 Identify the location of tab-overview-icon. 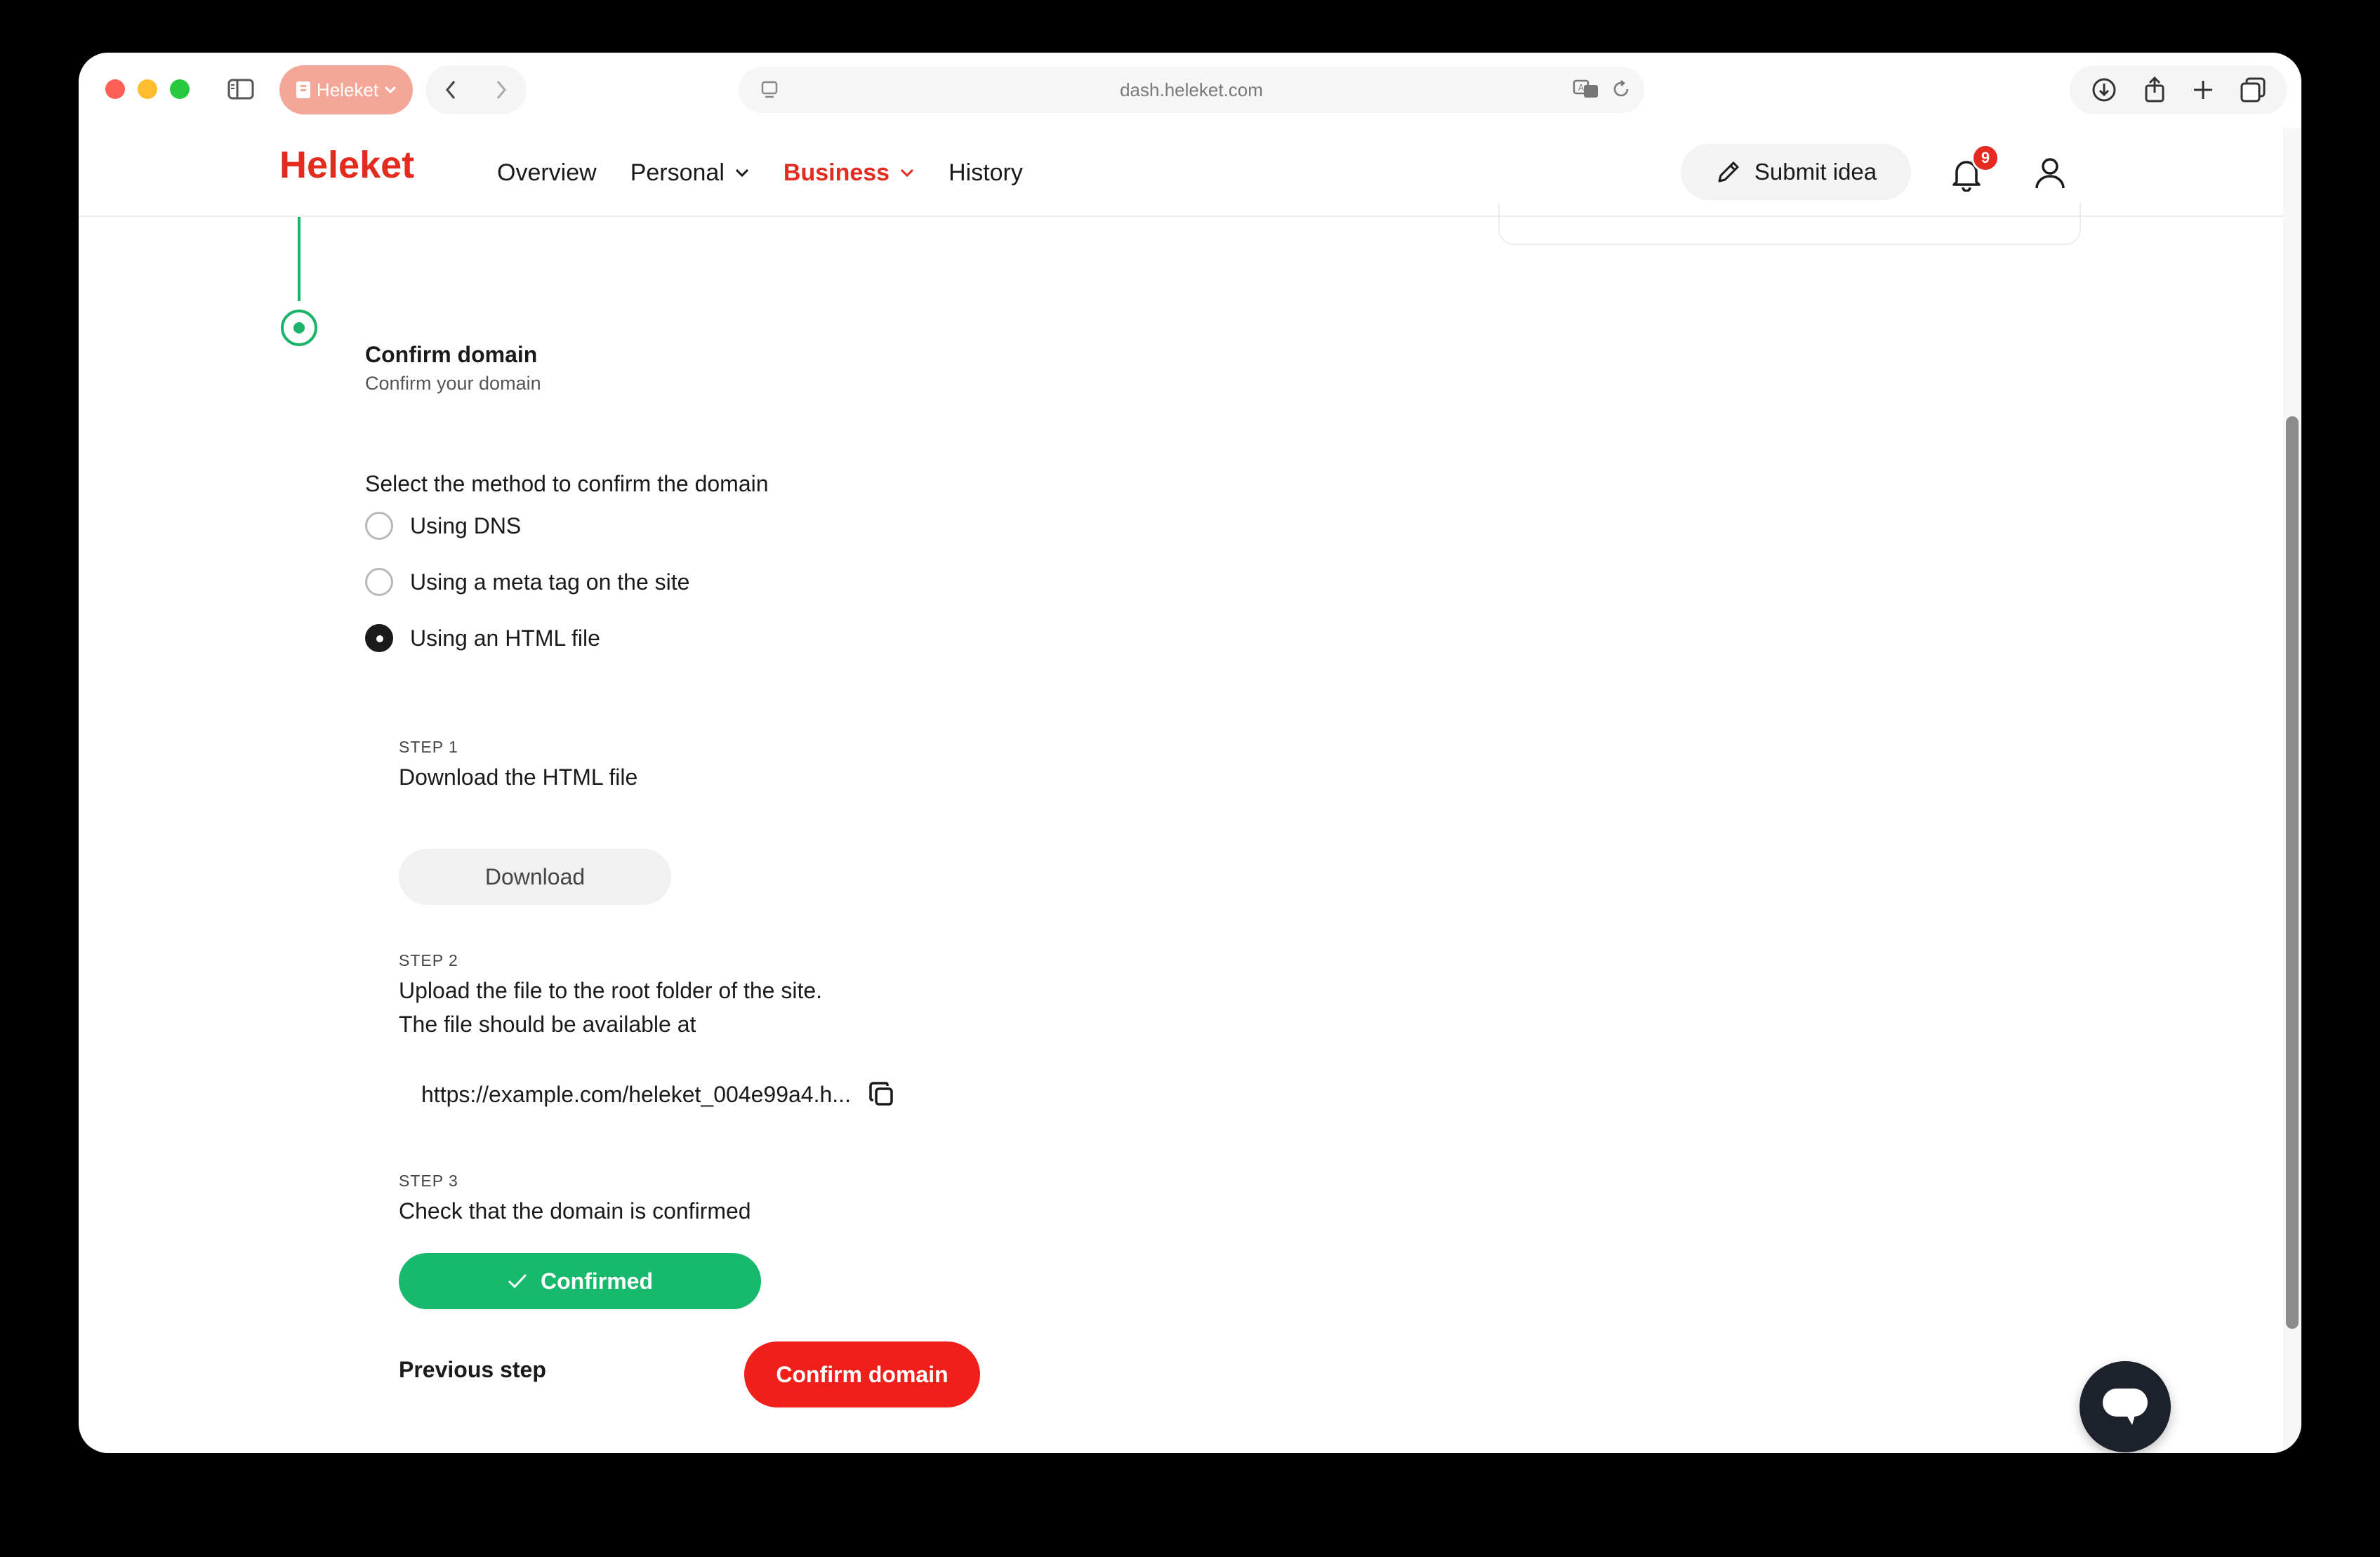
(2253, 90).